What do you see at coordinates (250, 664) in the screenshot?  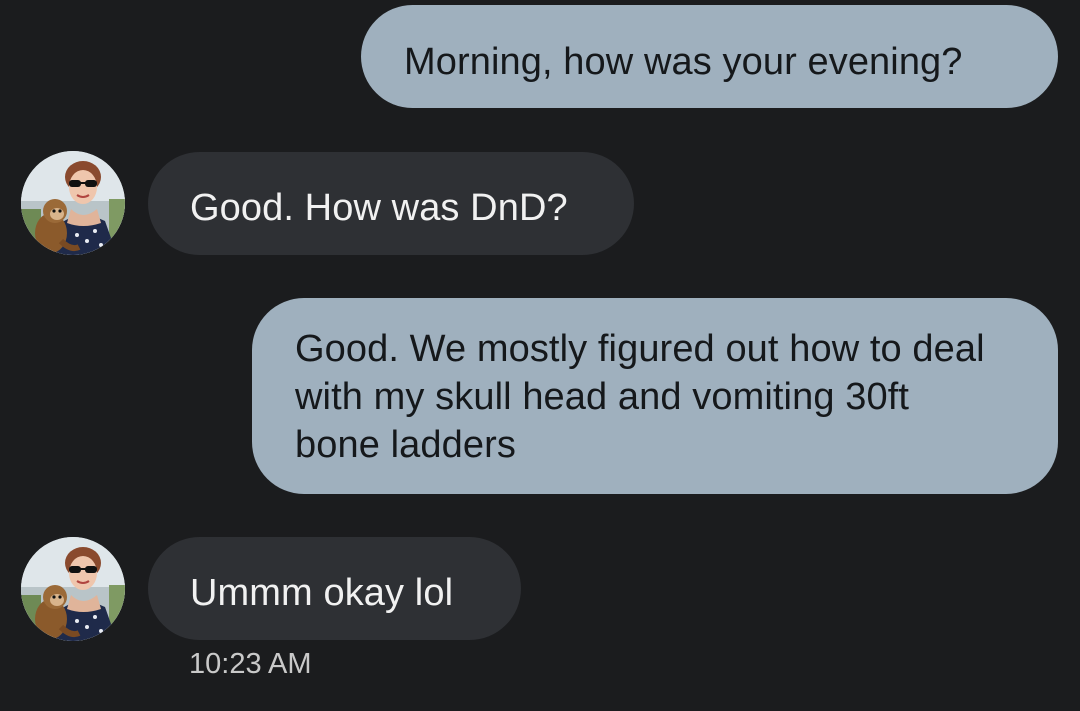 I see `message-timestamp: 10:23 AM` at bounding box center [250, 664].